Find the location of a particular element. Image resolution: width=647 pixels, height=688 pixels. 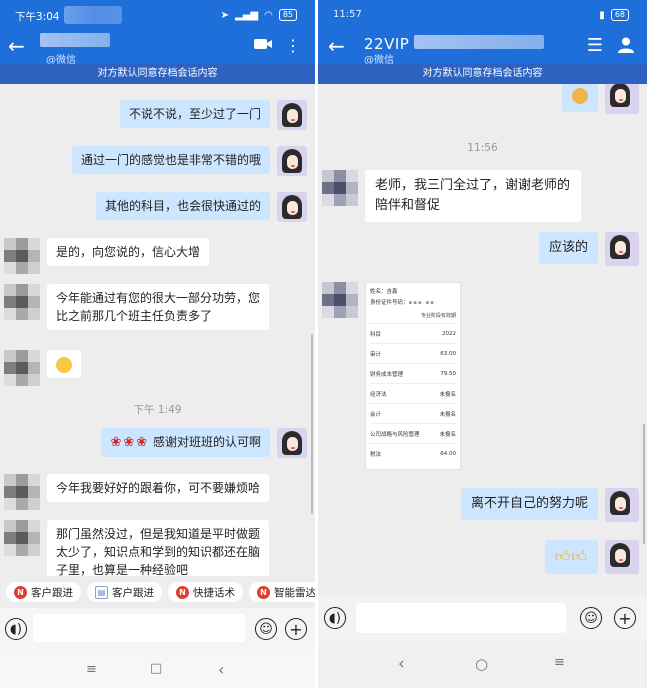

thumbs-up-icon: 👍︎ is located at coordinates (562, 556).